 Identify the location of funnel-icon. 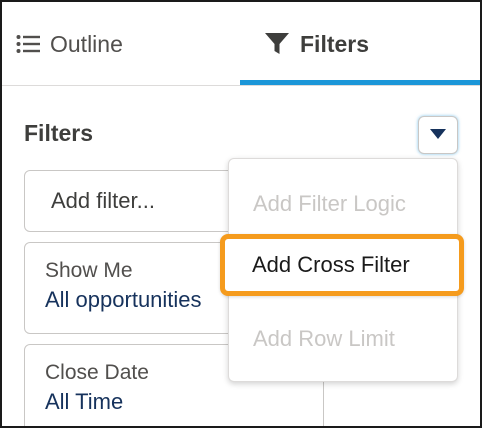
(277, 44).